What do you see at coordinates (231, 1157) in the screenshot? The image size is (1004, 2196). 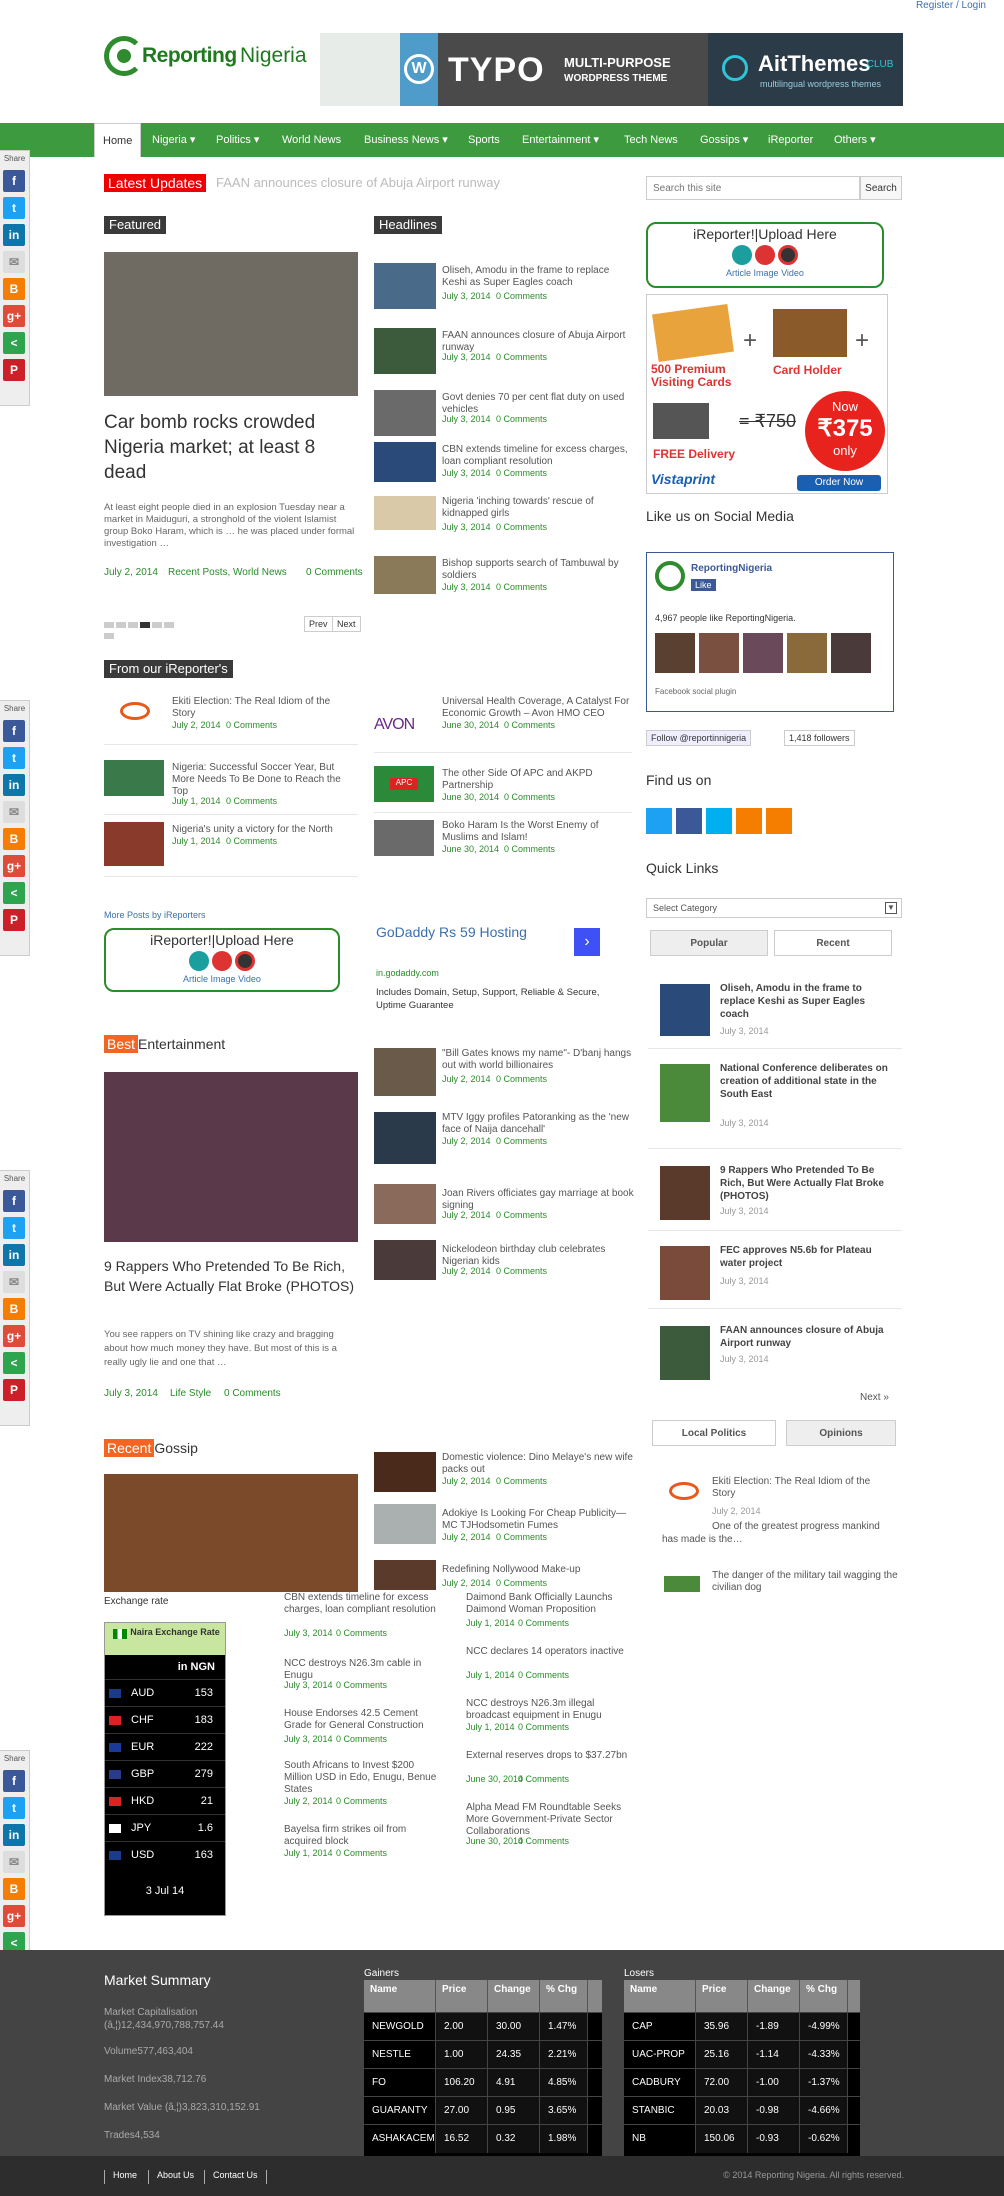 I see `entertainment-image` at bounding box center [231, 1157].